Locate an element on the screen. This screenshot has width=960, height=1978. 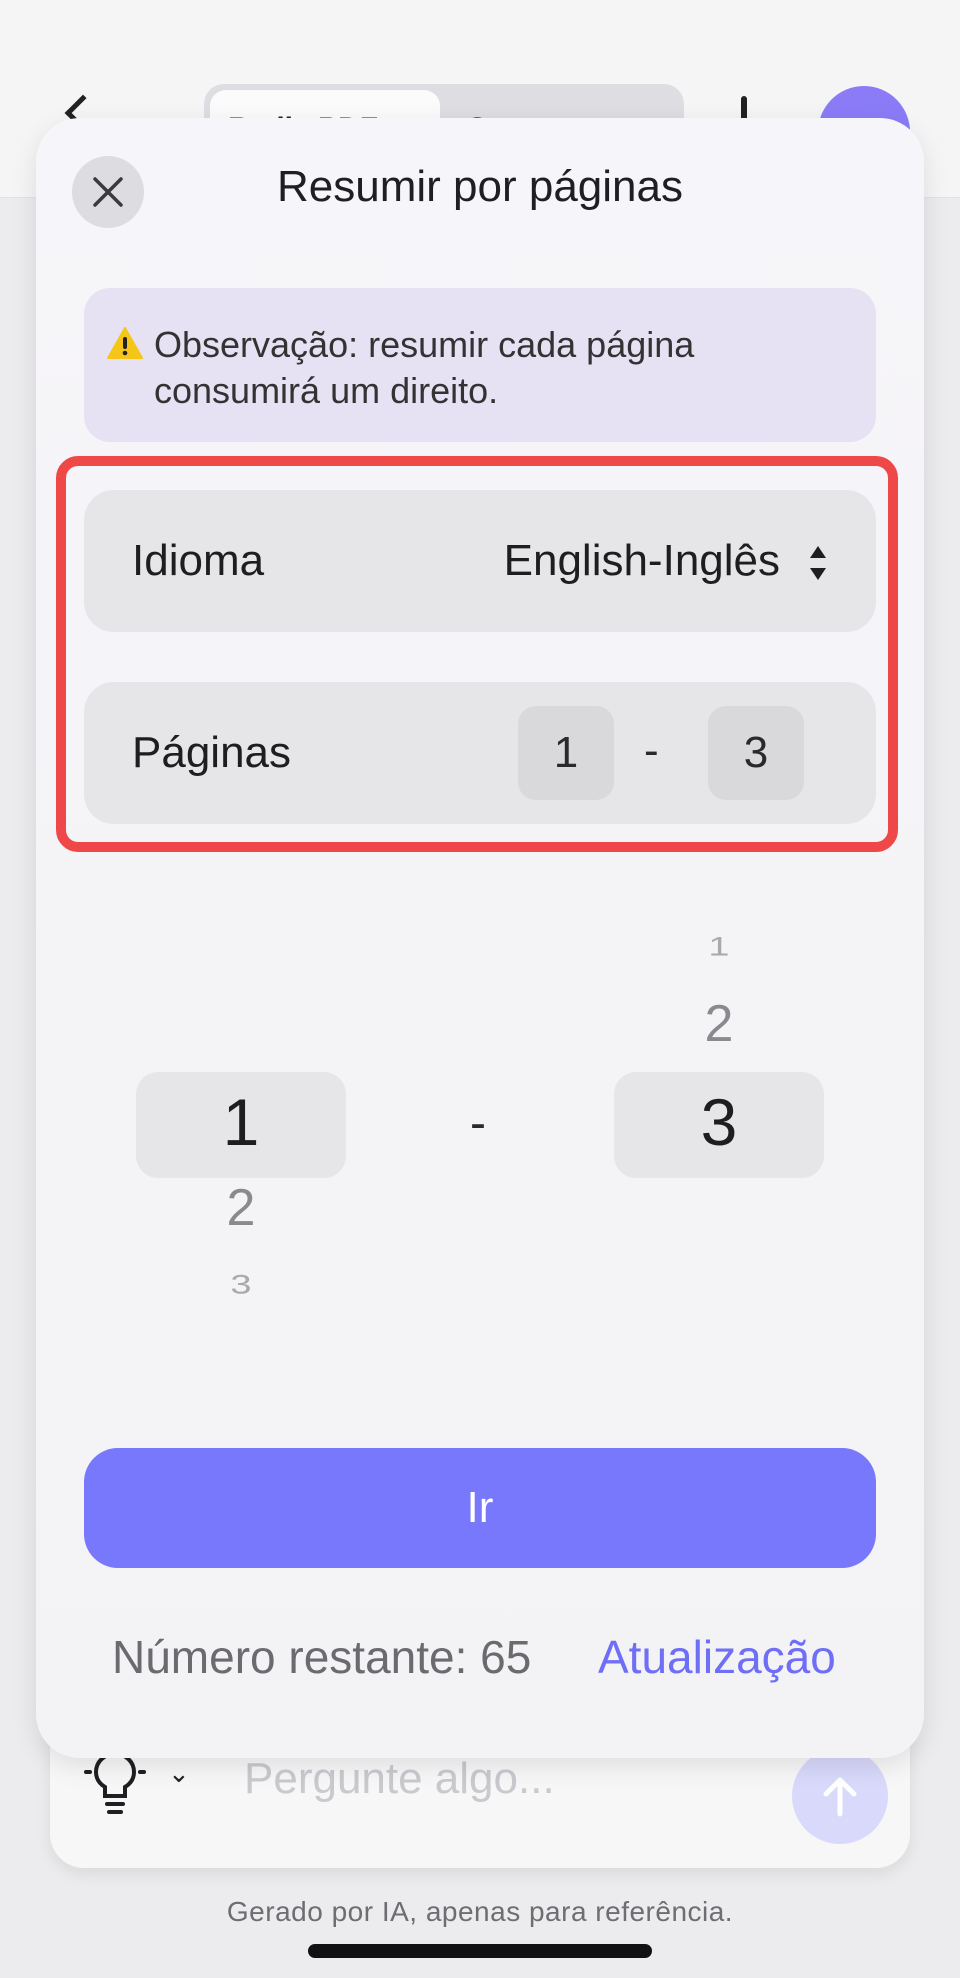
pages-row: Páginas 1 - 3 is located at coordinates (480, 753).